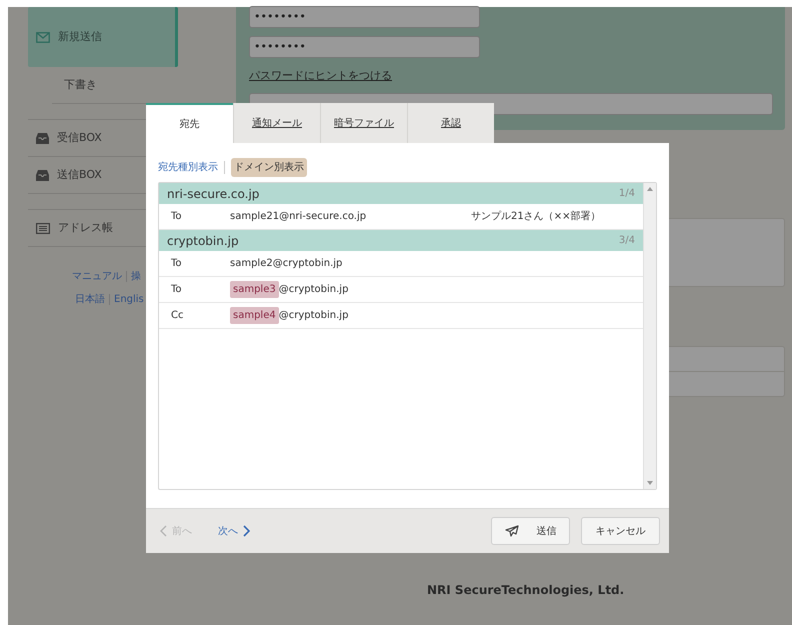 The height and width of the screenshot is (625, 792). What do you see at coordinates (163, 531) in the screenshot?
I see `chevron-left-icon` at bounding box center [163, 531].